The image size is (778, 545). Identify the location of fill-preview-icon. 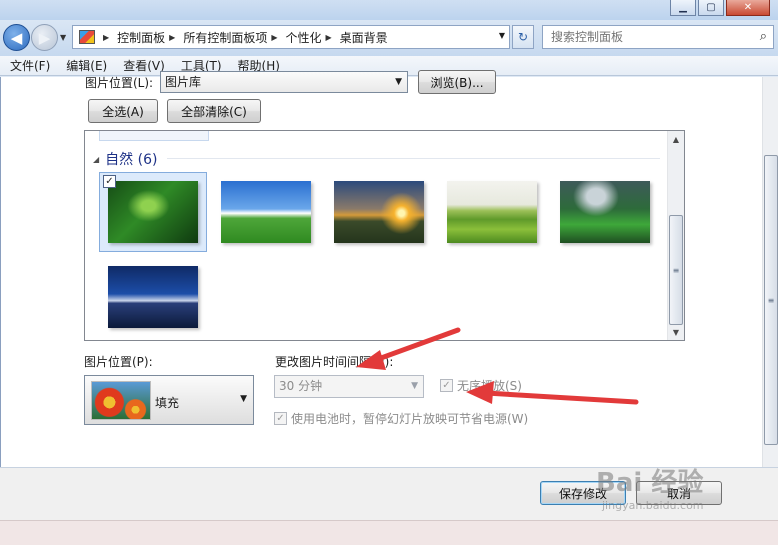
(121, 400).